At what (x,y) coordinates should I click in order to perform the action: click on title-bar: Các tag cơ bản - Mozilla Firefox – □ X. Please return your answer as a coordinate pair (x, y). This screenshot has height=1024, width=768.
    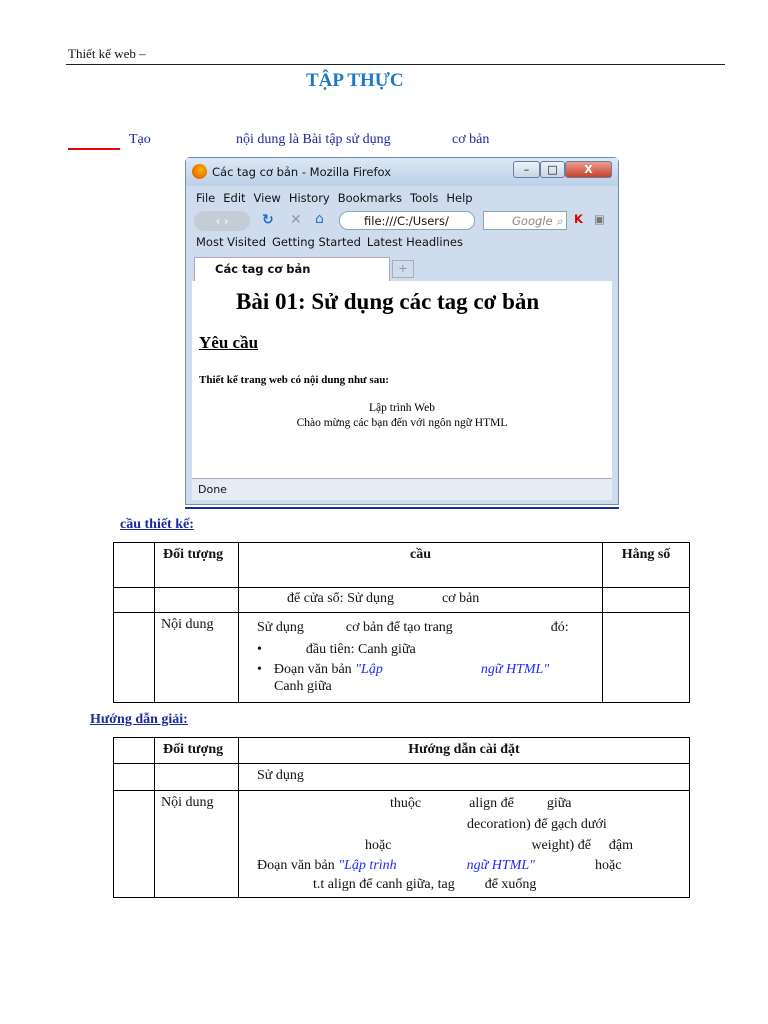
    Looking at the image, I should click on (402, 172).